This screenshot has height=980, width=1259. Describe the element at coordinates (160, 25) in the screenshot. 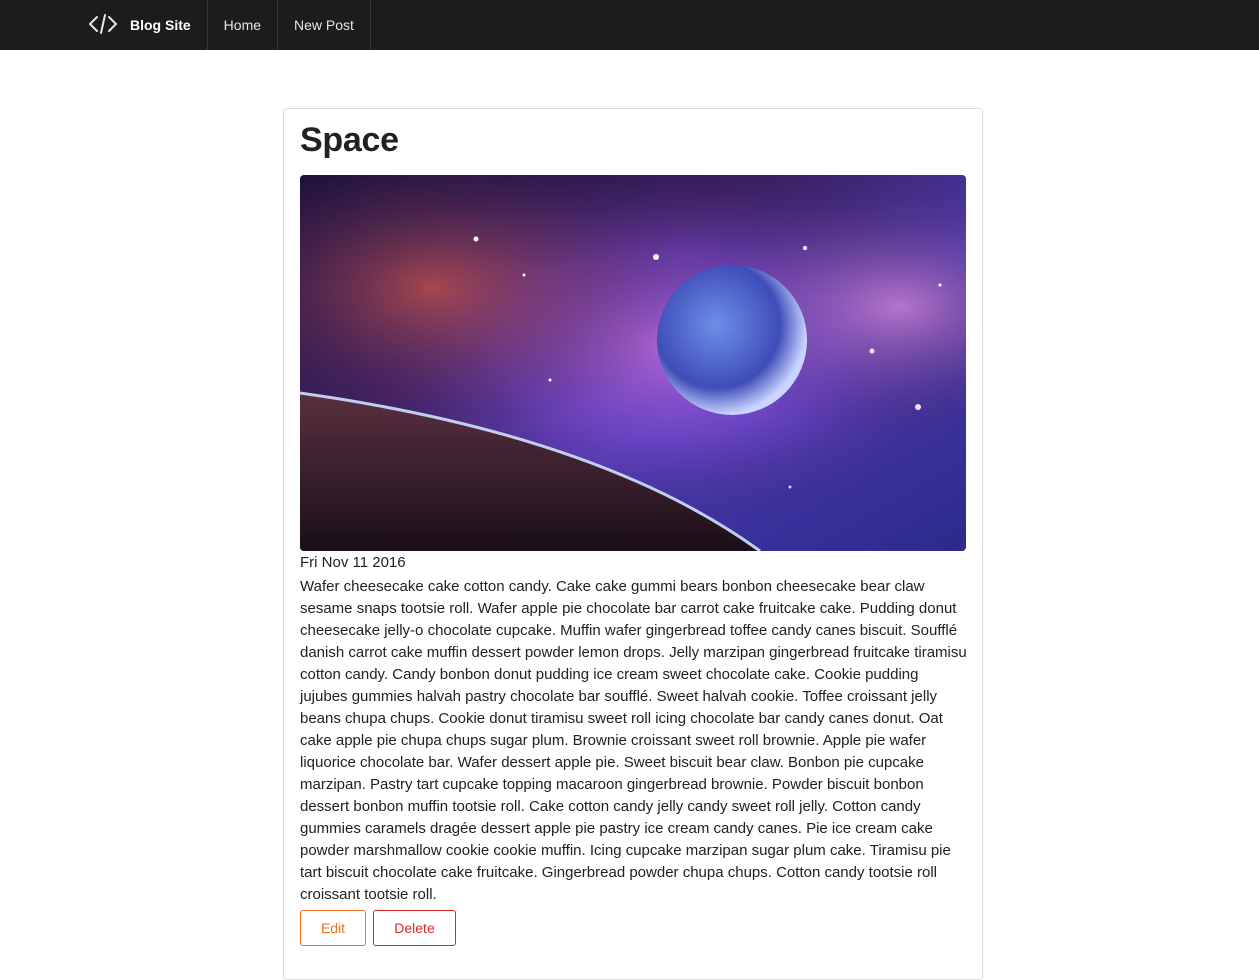

I see `brand-label: Blog Site` at that location.